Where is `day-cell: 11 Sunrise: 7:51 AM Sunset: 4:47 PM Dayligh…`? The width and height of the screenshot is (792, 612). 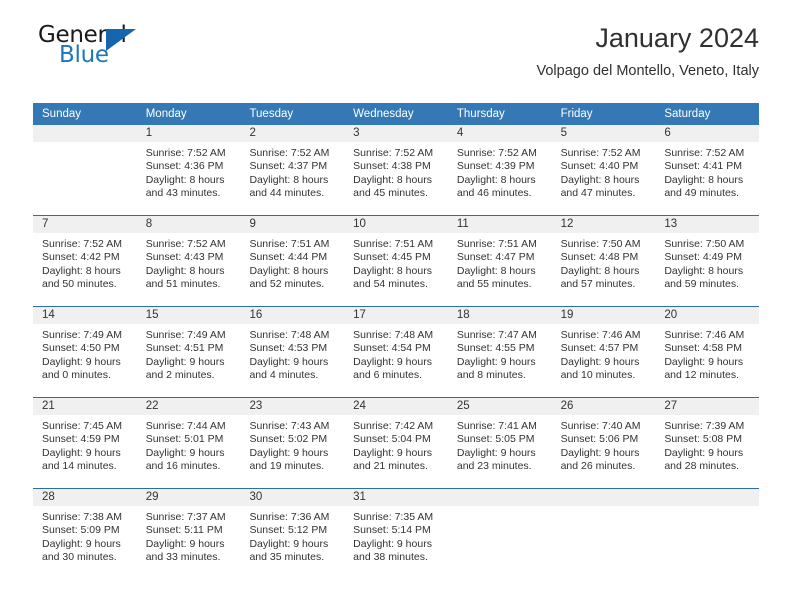 day-cell: 11 Sunrise: 7:51 AM Sunset: 4:47 PM Dayligh… is located at coordinates (499, 261).